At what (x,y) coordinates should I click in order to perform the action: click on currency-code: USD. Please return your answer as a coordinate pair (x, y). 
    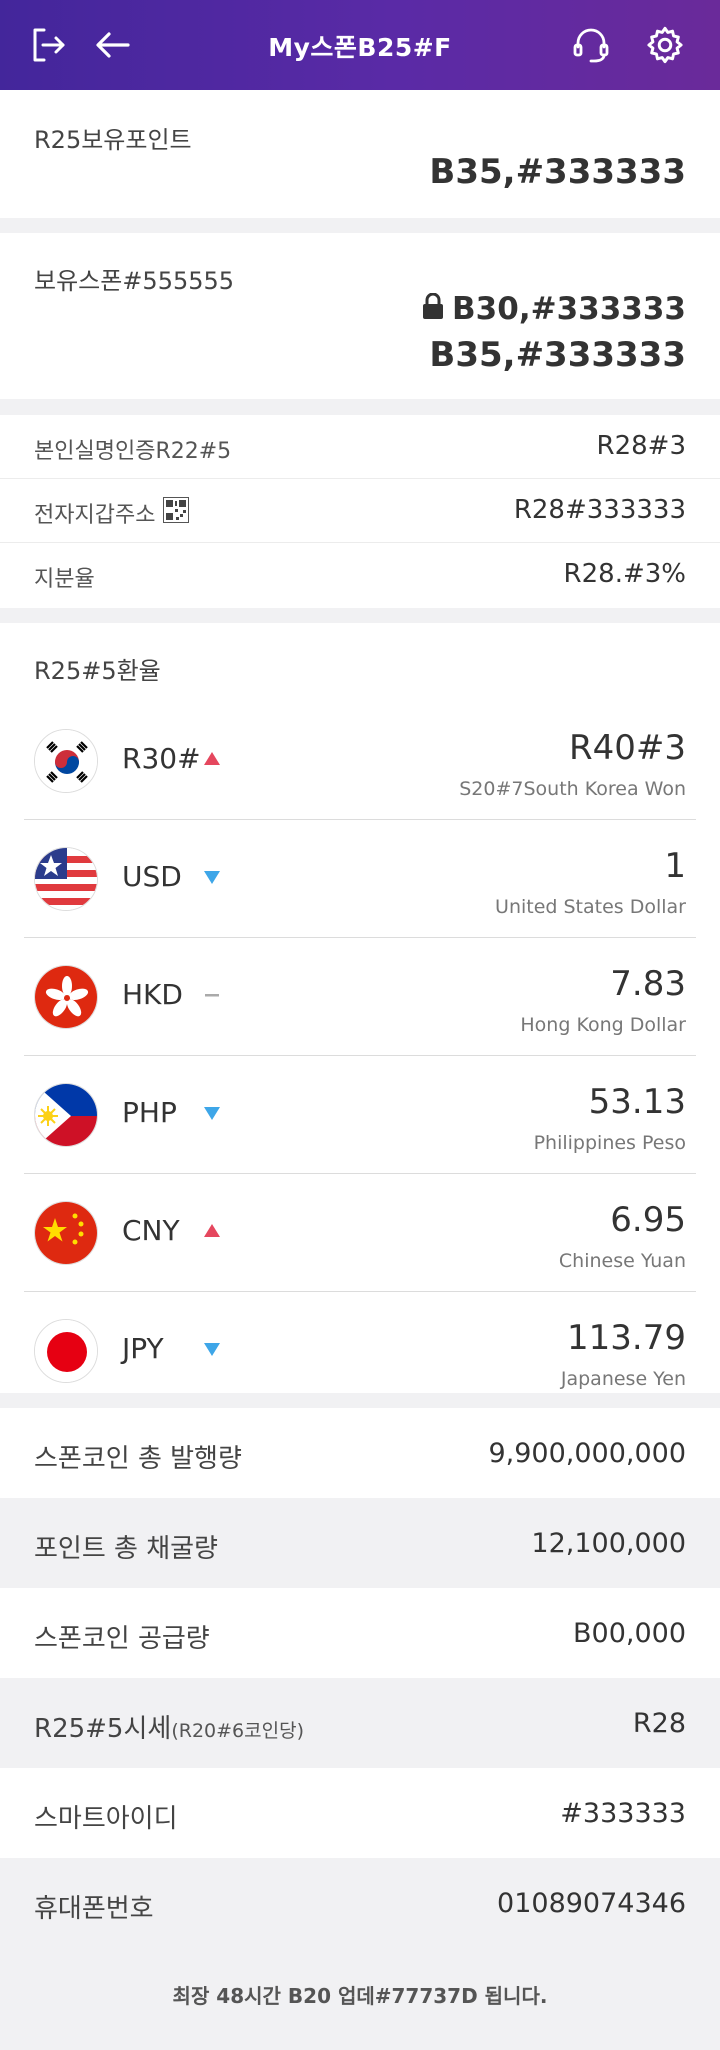
    Looking at the image, I should click on (152, 876).